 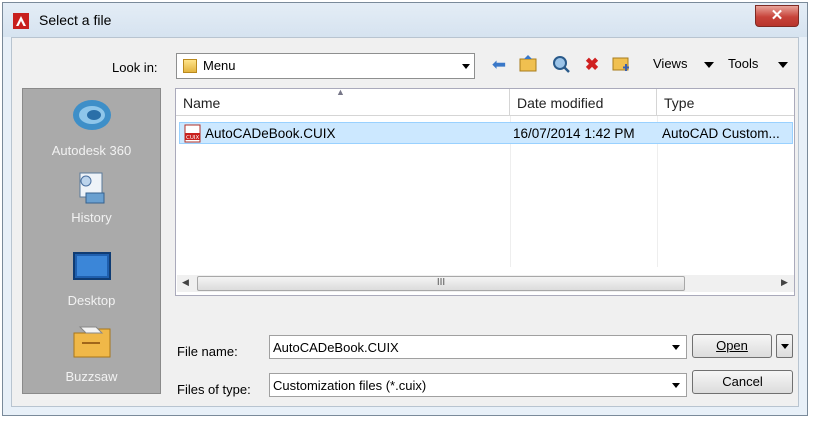 I want to click on title-bar: Select a file ✕, so click(x=405, y=20).